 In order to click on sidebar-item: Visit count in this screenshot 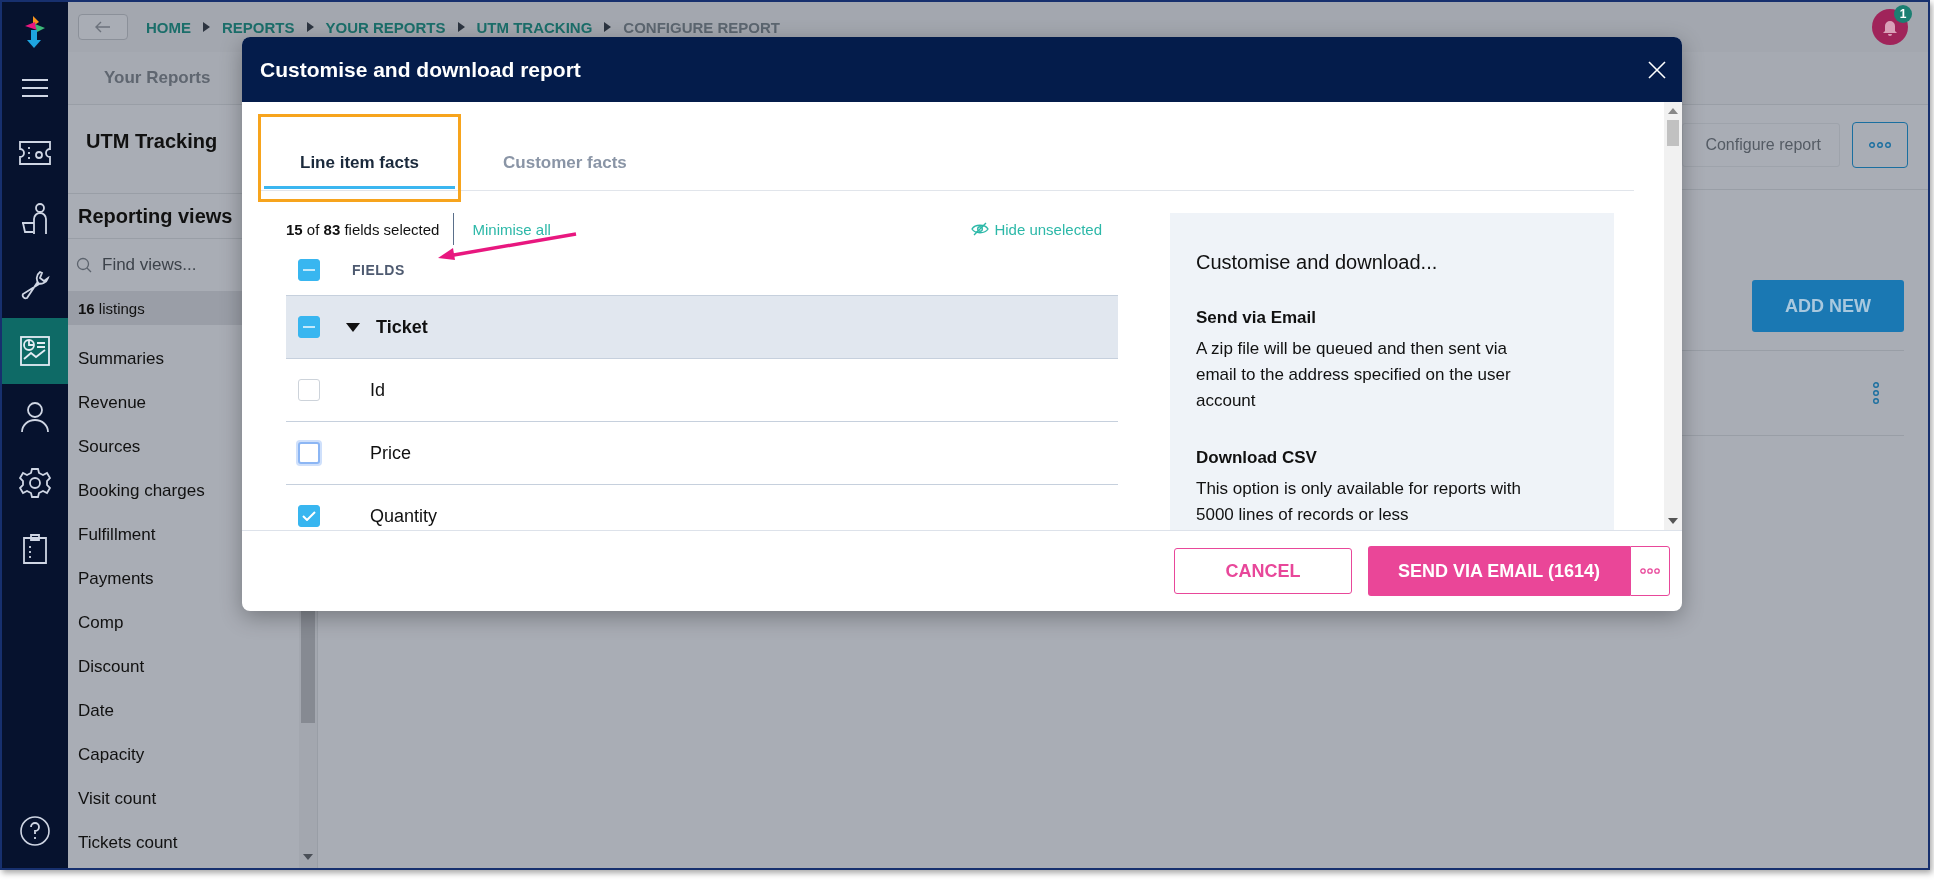, I will do `click(183, 799)`.